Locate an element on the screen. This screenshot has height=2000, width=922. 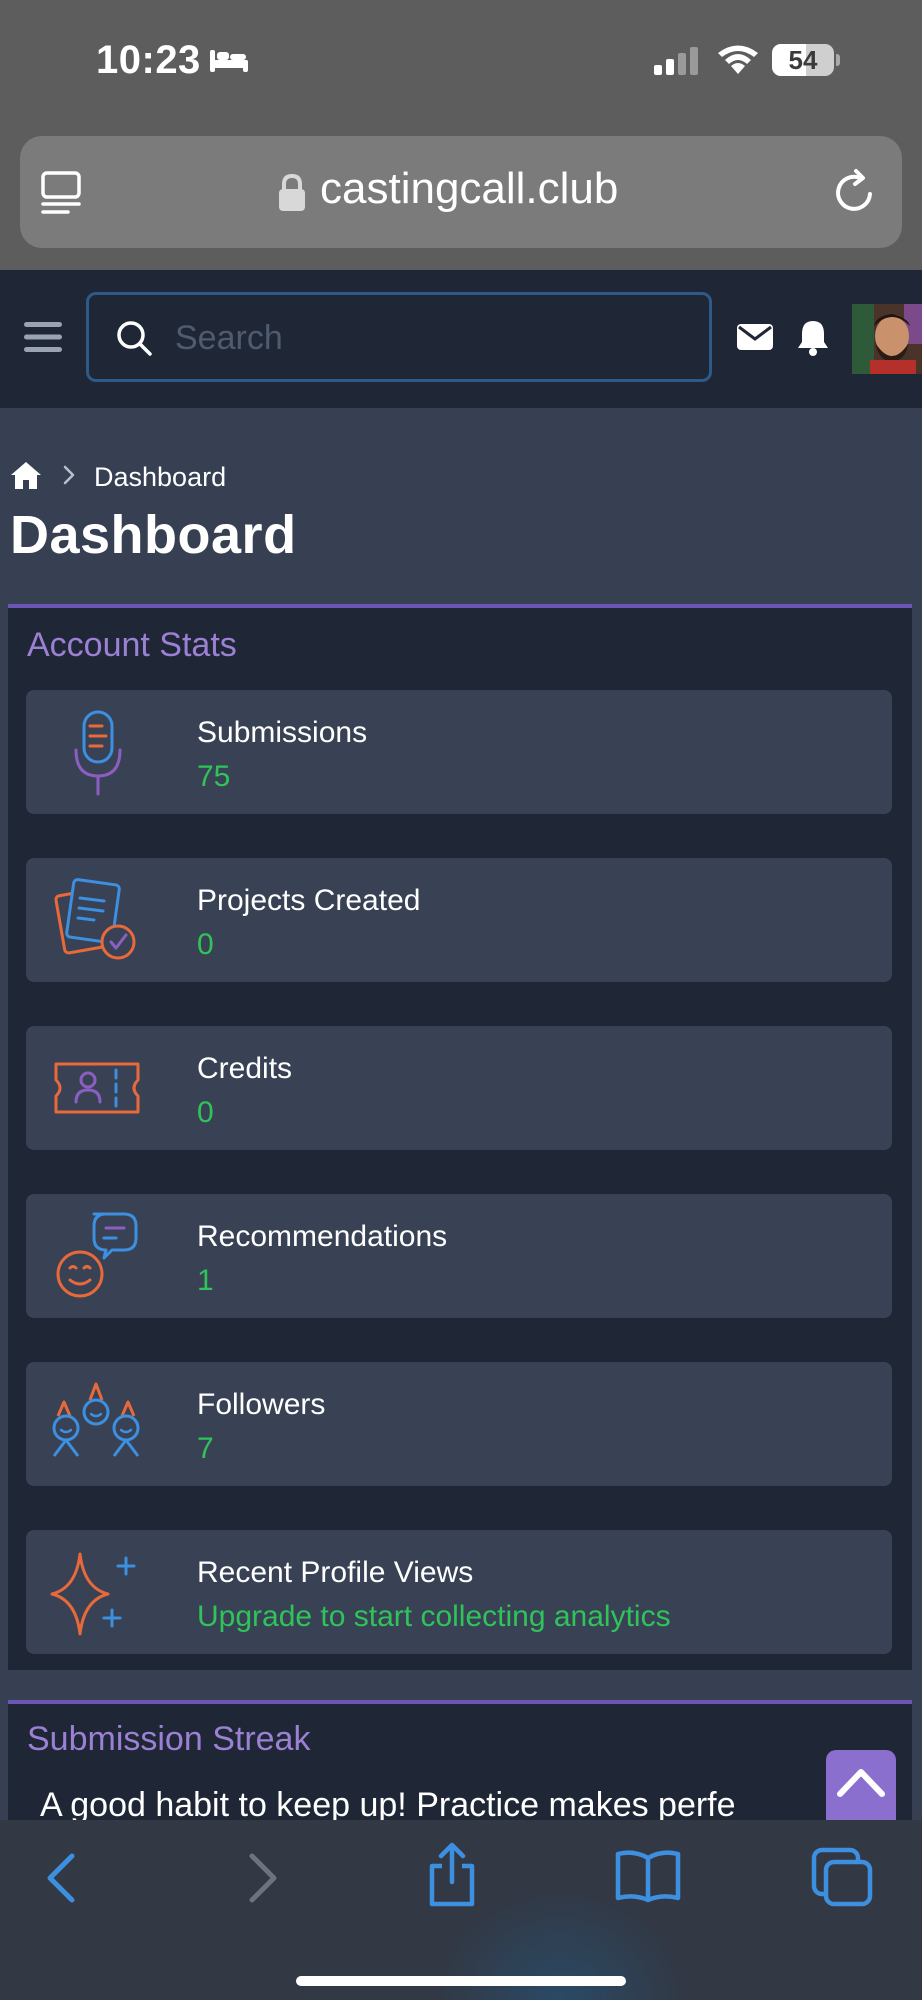
tabs-icon is located at coordinates (842, 1877).